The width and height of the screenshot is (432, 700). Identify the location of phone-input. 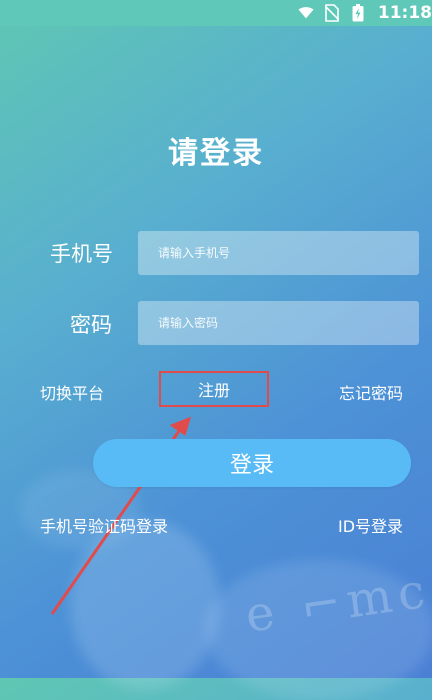
(278, 253).